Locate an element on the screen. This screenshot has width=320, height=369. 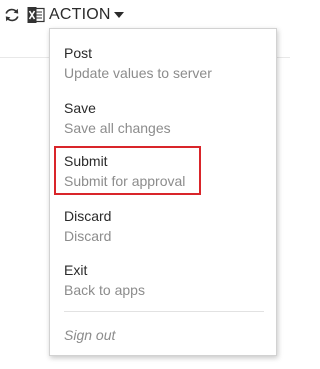
menu-item-discard: Discard Discard is located at coordinates (164, 226).